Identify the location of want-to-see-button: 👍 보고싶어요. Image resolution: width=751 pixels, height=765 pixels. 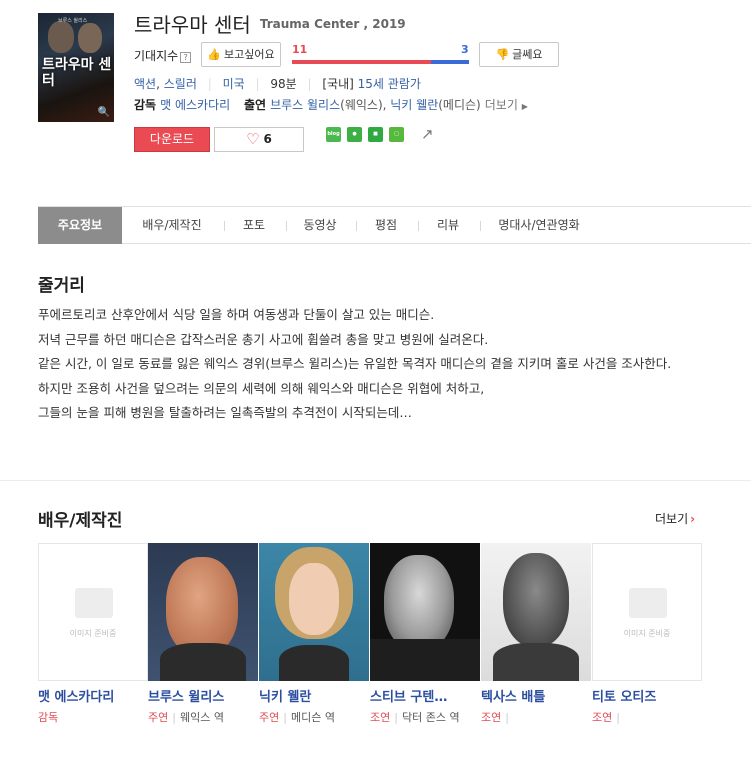
(241, 54).